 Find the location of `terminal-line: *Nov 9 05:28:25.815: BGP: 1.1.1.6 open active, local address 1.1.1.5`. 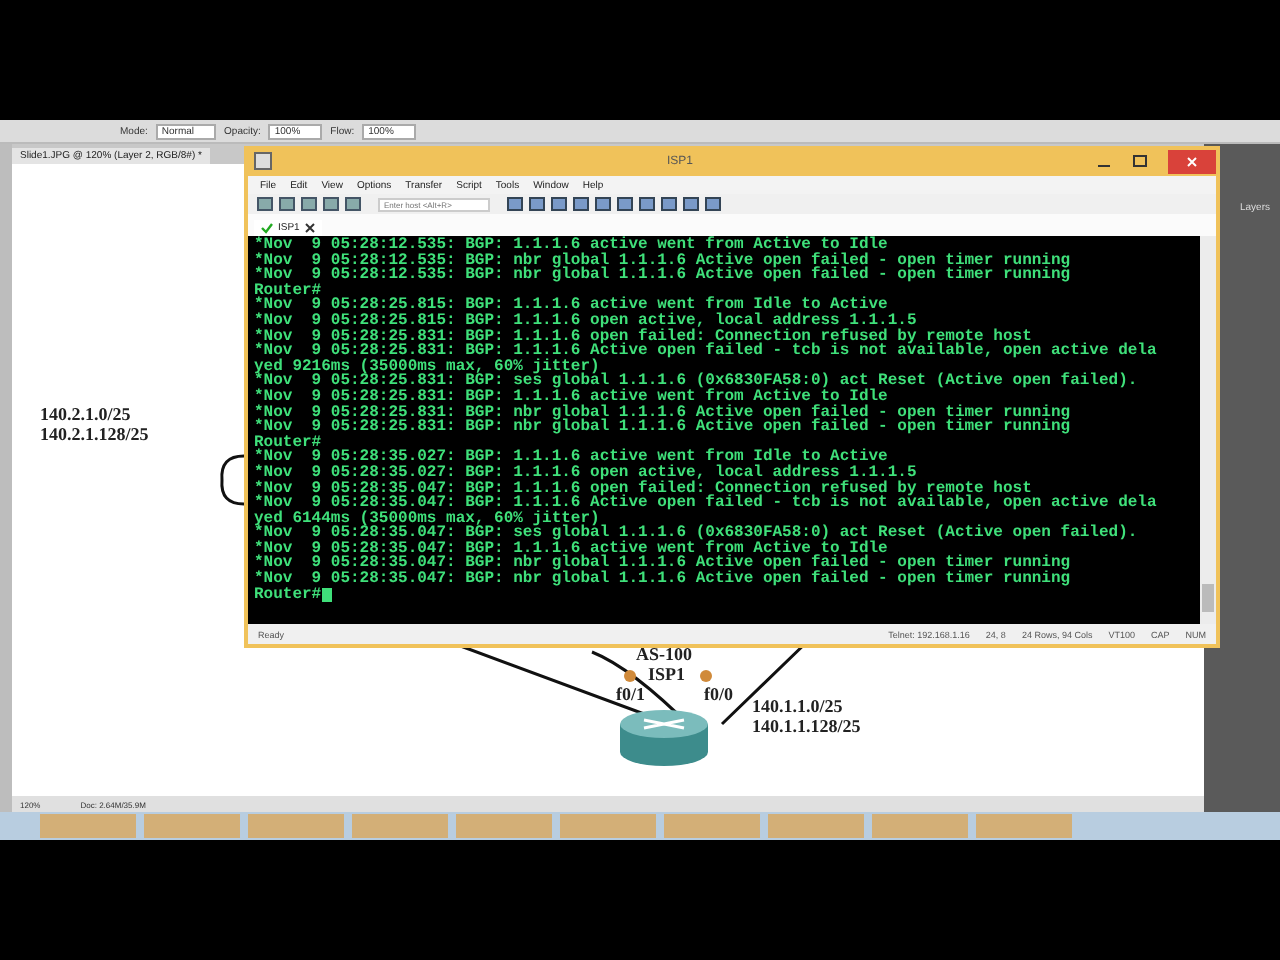

terminal-line: *Nov 9 05:28:25.815: BGP: 1.1.1.6 open active, local address 1.1.1.5 is located at coordinates (586, 321).